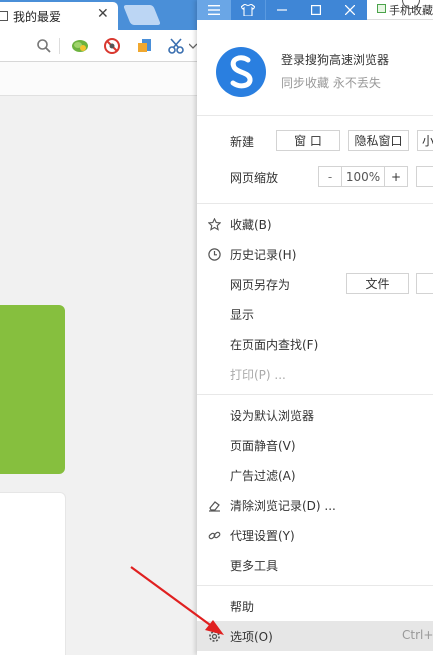 The image size is (433, 655). I want to click on new-tab-button, so click(142, 15).